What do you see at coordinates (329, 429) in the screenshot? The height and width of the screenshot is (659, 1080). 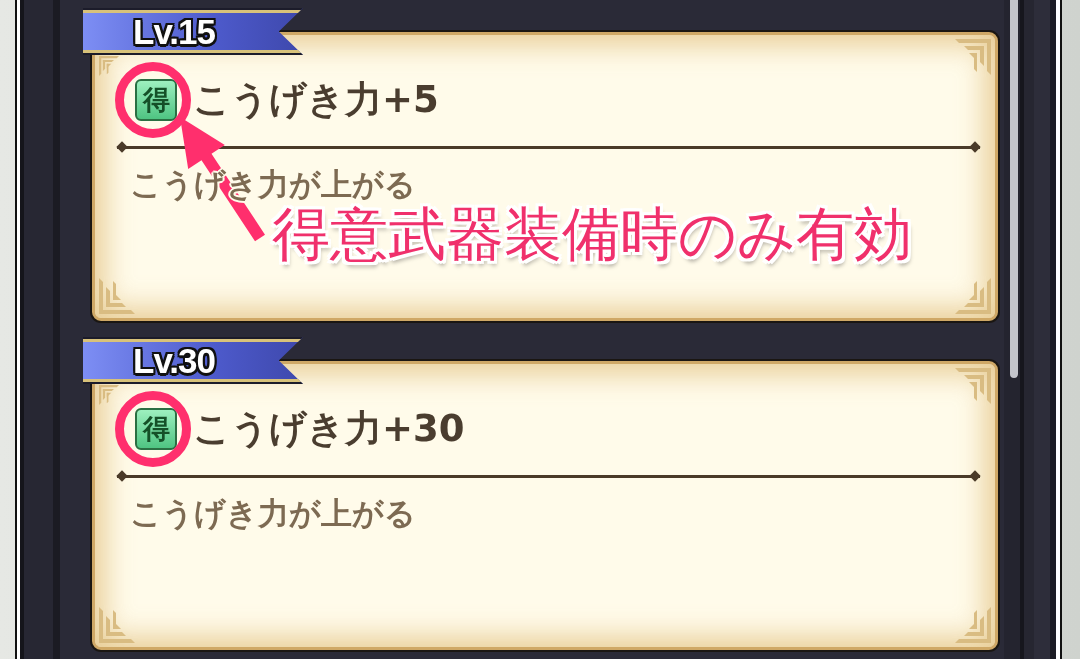 I see `skill-title: こうげき力+30` at bounding box center [329, 429].